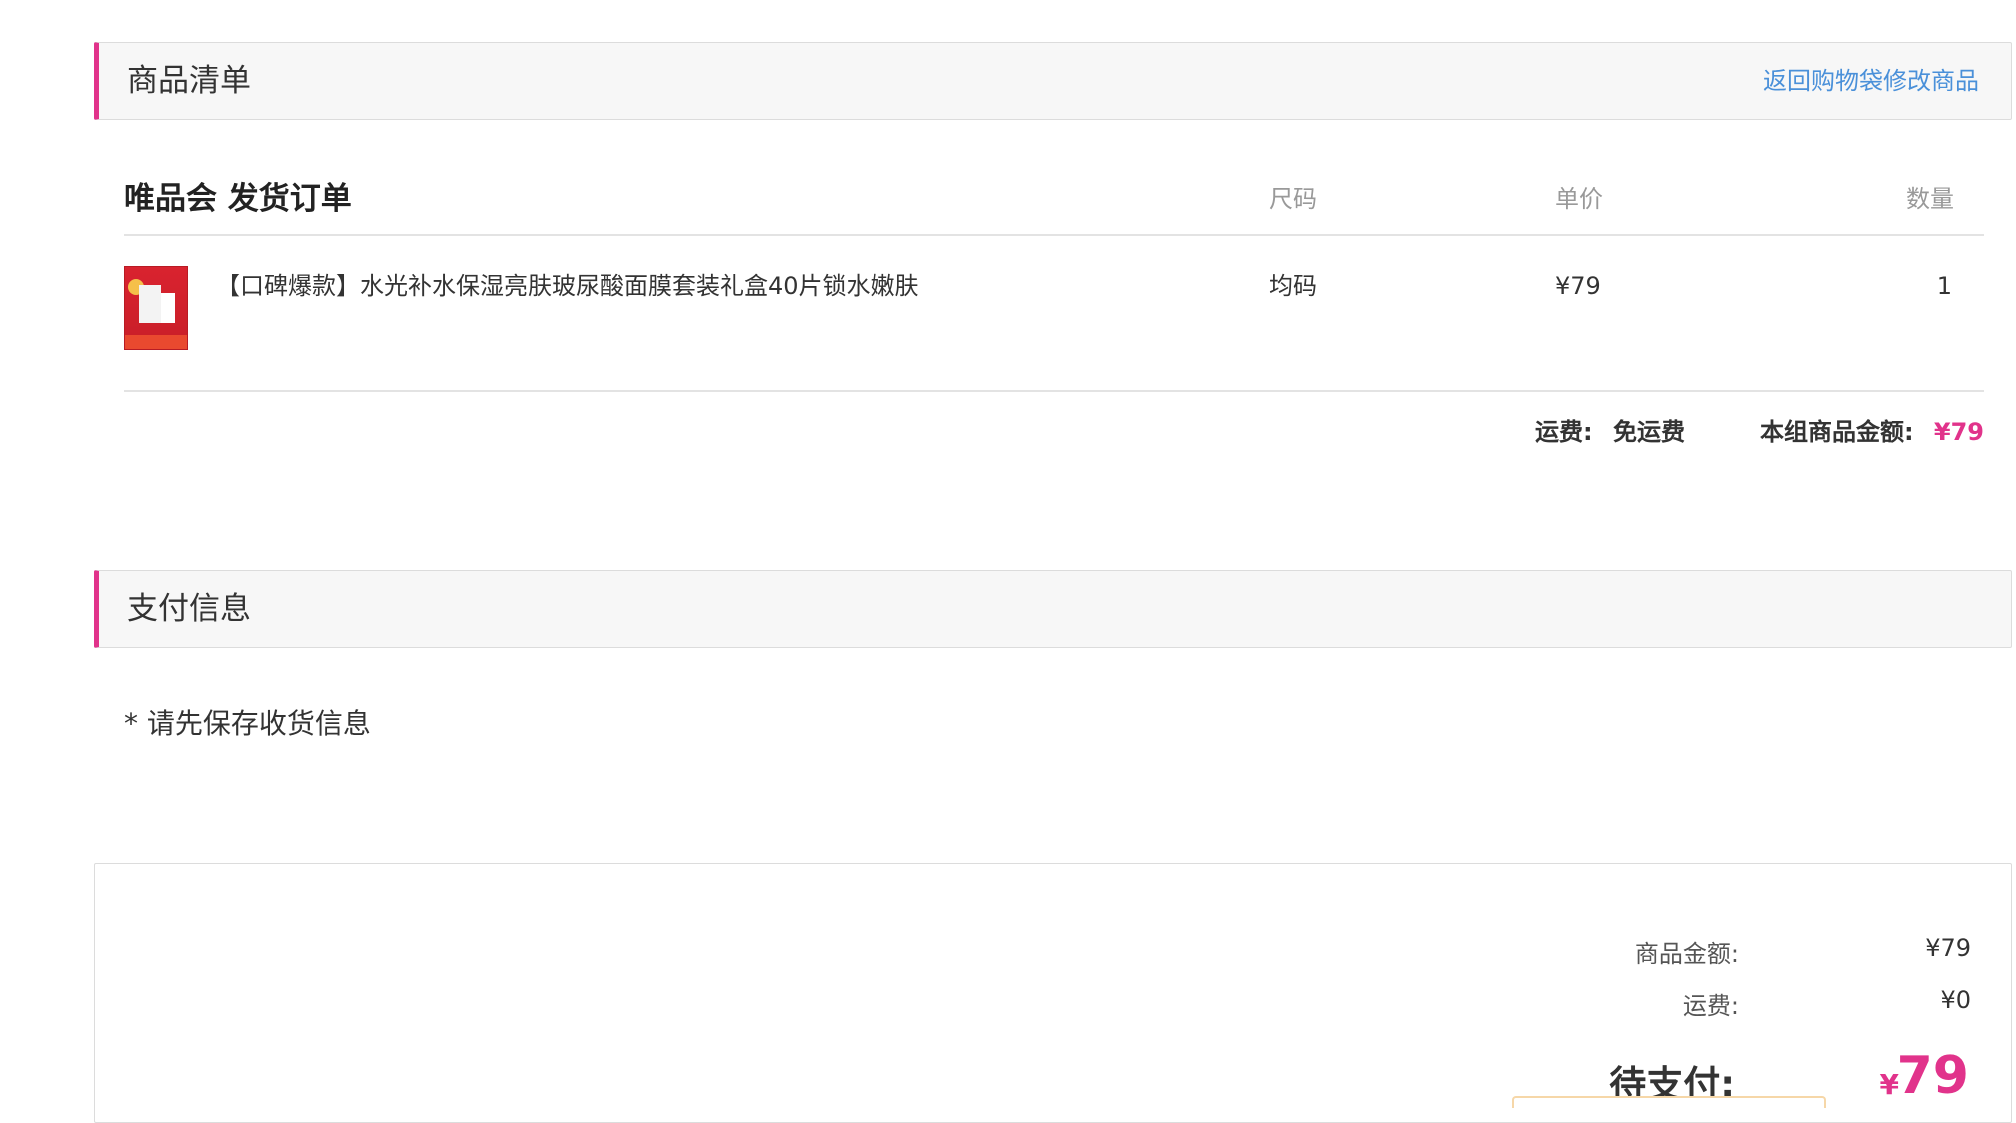 This screenshot has width=2016, height=1123. Describe the element at coordinates (1579, 199) in the screenshot. I see `column-unit-price: 单价` at that location.